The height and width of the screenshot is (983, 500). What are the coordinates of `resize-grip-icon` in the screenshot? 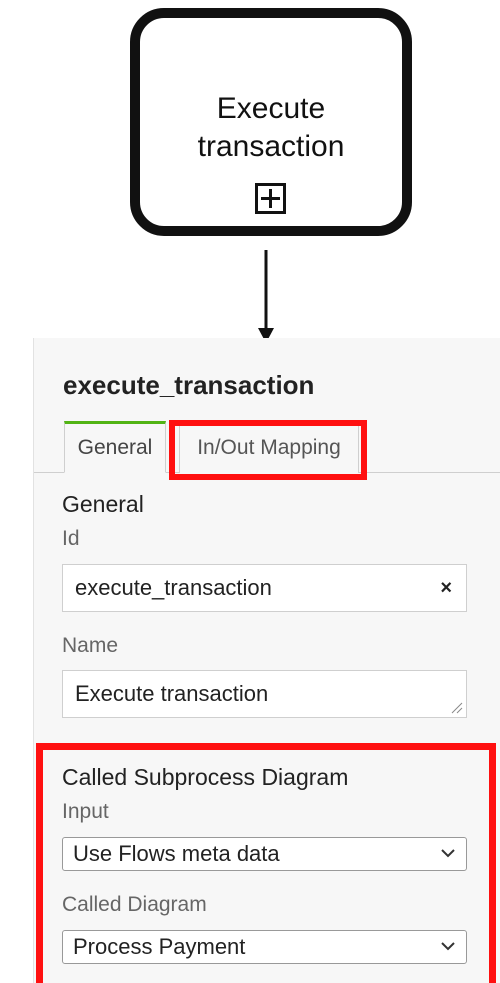 It's located at (457, 708).